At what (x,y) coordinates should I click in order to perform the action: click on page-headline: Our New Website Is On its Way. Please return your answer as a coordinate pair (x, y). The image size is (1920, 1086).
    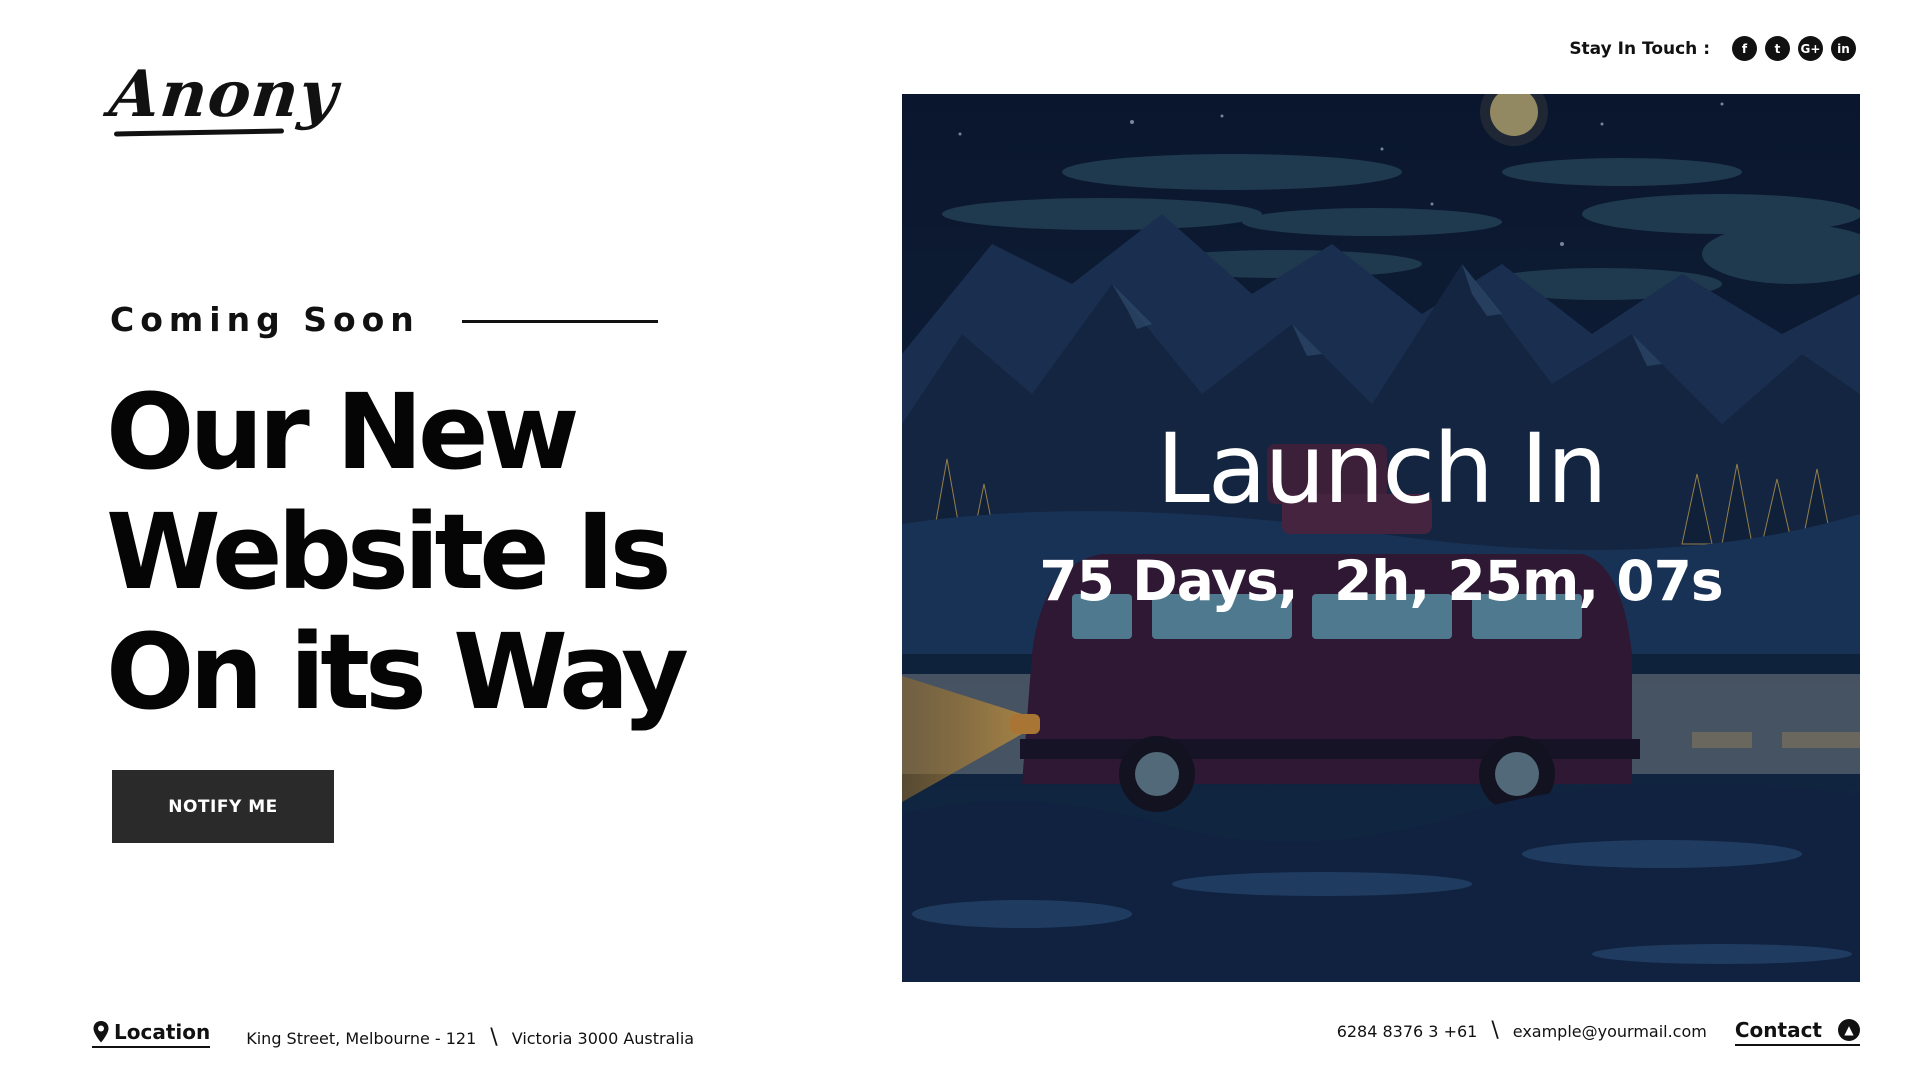
    Looking at the image, I should click on (456, 552).